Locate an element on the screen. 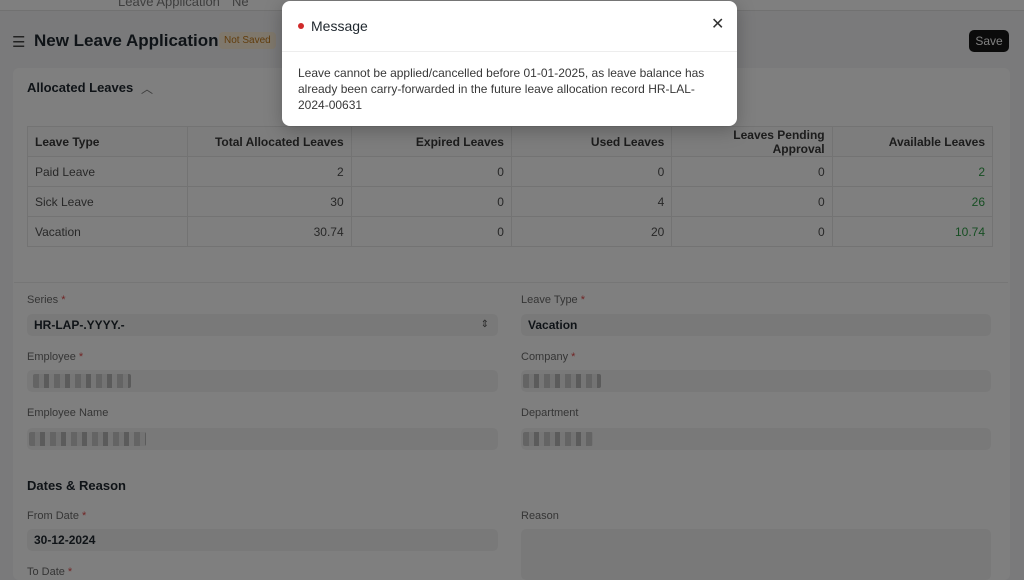 The height and width of the screenshot is (580, 1024). dialog-title: Message is located at coordinates (339, 26).